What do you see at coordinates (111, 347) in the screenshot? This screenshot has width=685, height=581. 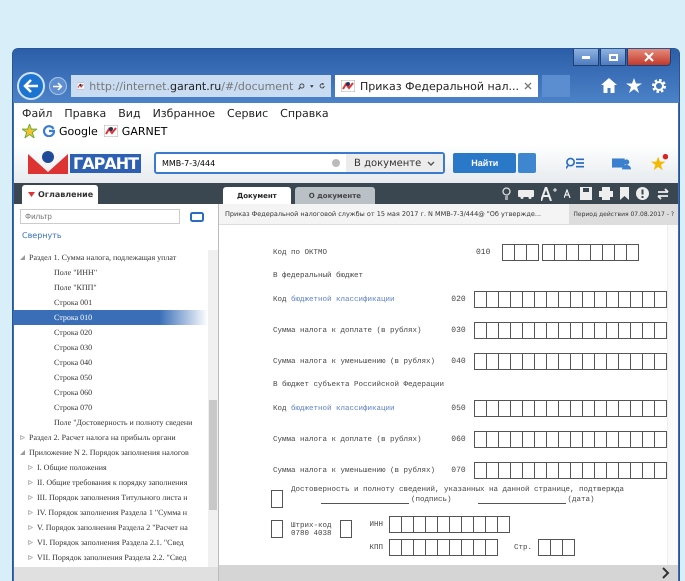 I see `tree-item: Строка 030` at bounding box center [111, 347].